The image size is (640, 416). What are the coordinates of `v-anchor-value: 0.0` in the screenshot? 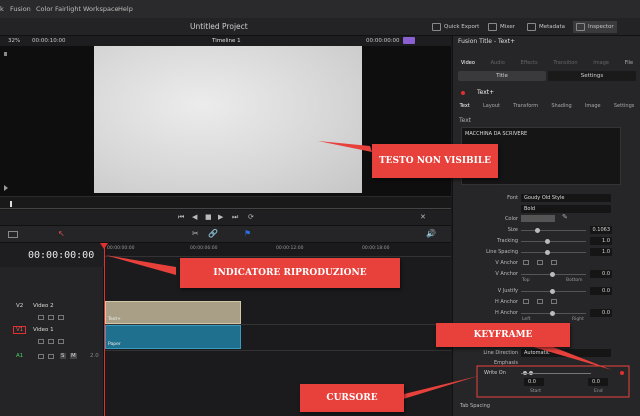 It's located at (601, 274).